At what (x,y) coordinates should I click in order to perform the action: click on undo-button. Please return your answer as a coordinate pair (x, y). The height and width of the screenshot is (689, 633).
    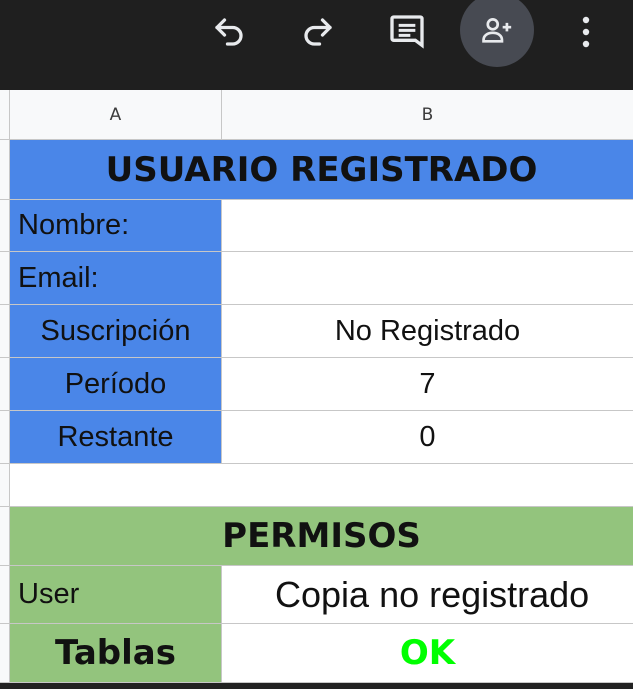
    Looking at the image, I should click on (229, 32).